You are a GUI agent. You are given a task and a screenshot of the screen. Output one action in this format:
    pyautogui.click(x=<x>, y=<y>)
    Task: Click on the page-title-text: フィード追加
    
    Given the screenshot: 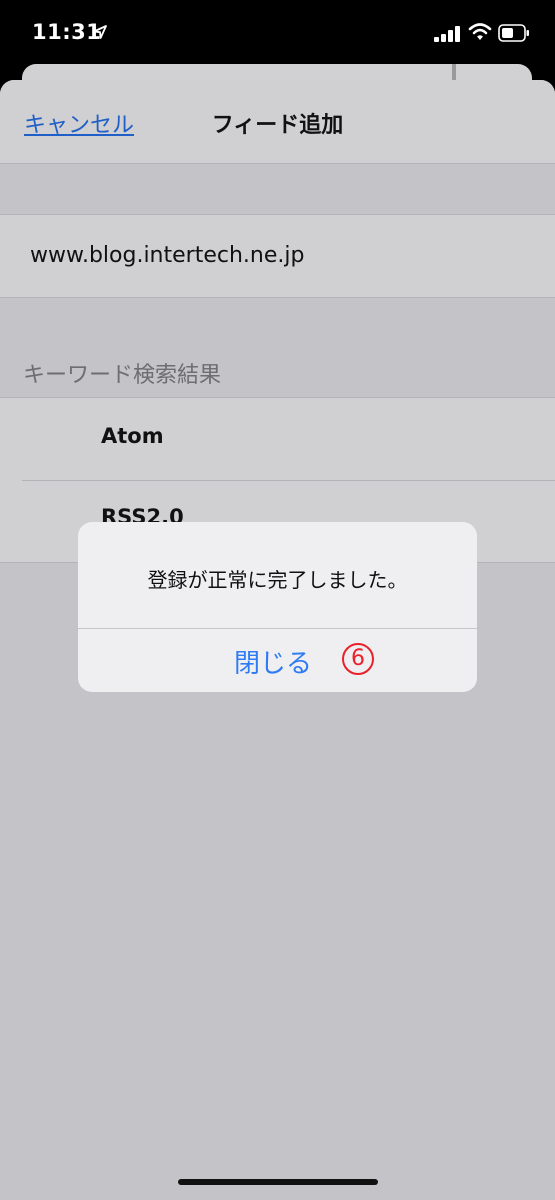 What is the action you would take?
    pyautogui.click(x=277, y=125)
    